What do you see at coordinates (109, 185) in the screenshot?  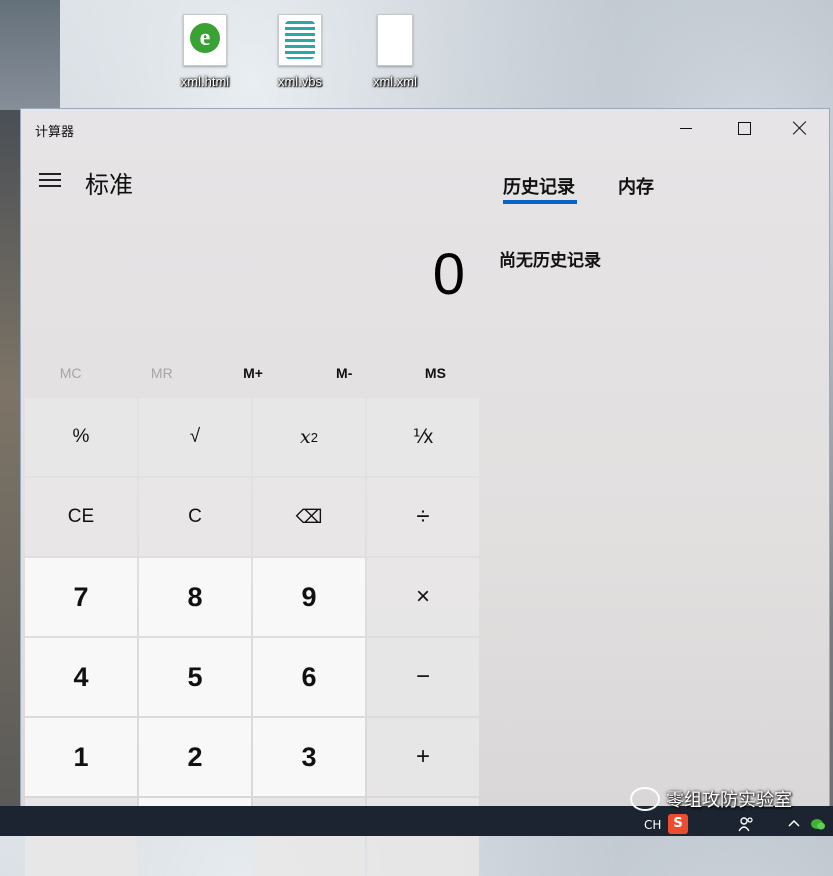 I see `mode-title: 标准` at bounding box center [109, 185].